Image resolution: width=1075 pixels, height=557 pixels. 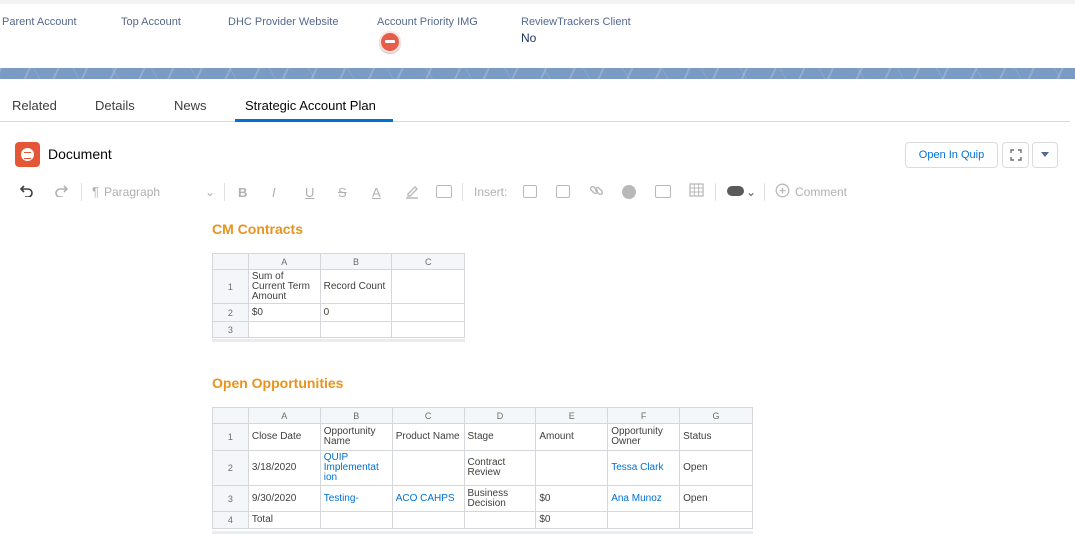 I want to click on redo-icon, so click(x=61, y=192).